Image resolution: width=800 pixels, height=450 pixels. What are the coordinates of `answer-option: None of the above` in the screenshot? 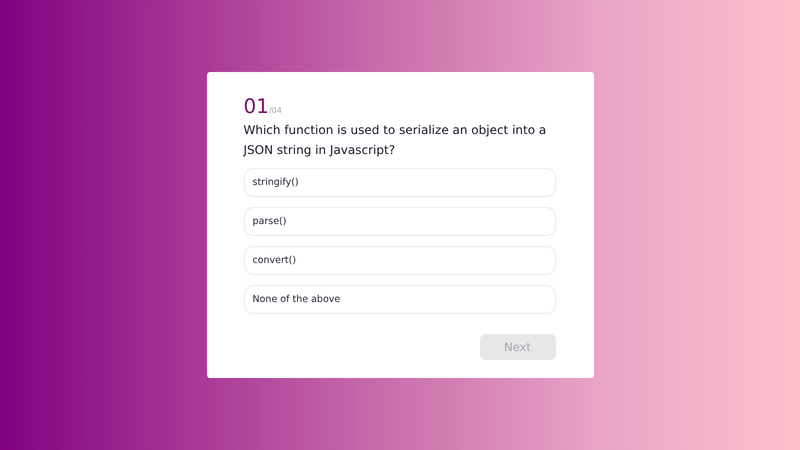 It's located at (400, 299).